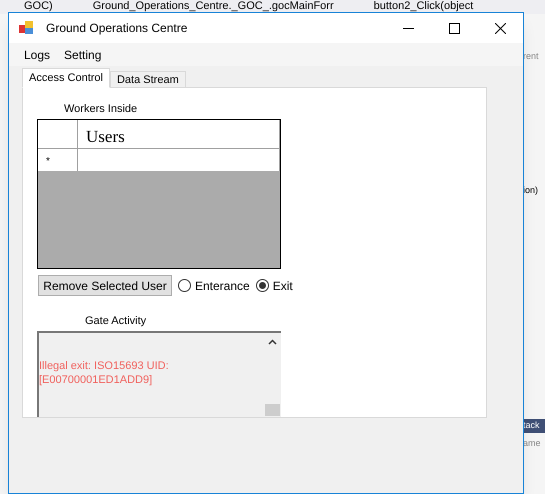 The image size is (545, 494). Describe the element at coordinates (222, 286) in the screenshot. I see `radio-label: Enterance` at that location.